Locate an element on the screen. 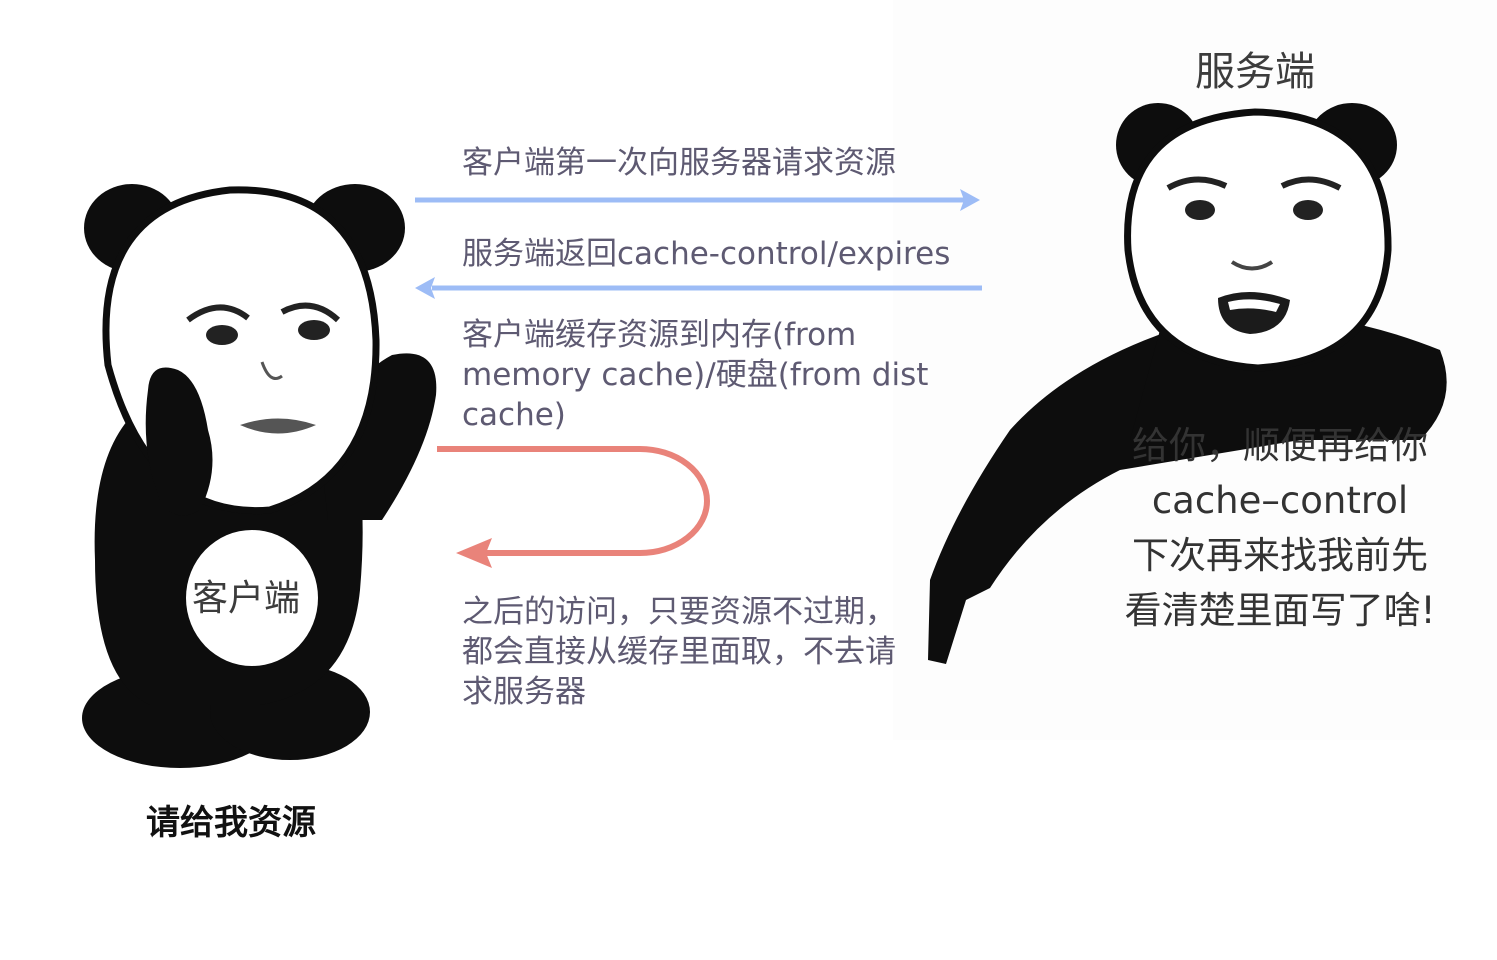 The image size is (1497, 960). server-speech-line: cache–control is located at coordinates (1280, 500).